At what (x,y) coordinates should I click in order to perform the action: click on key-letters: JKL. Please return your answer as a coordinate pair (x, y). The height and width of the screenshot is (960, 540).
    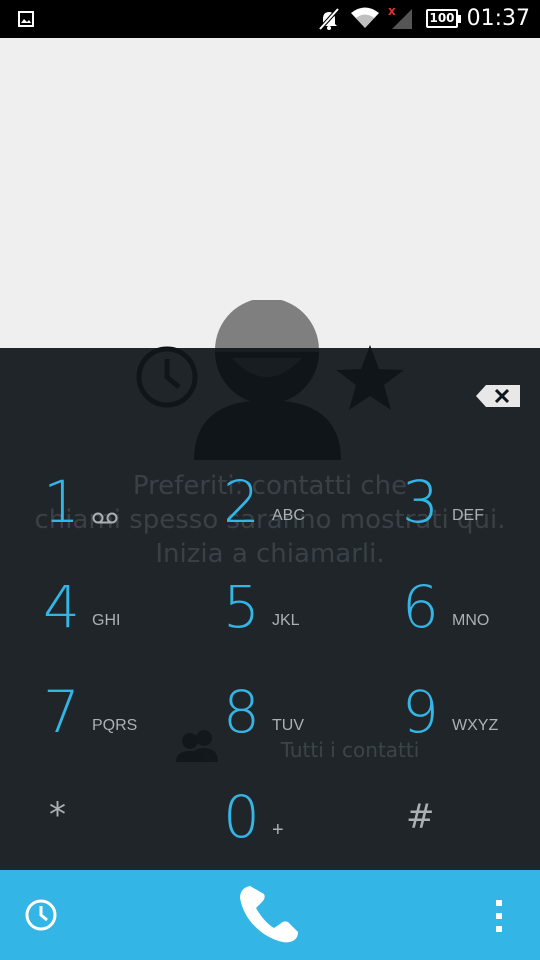
    Looking at the image, I should click on (286, 620).